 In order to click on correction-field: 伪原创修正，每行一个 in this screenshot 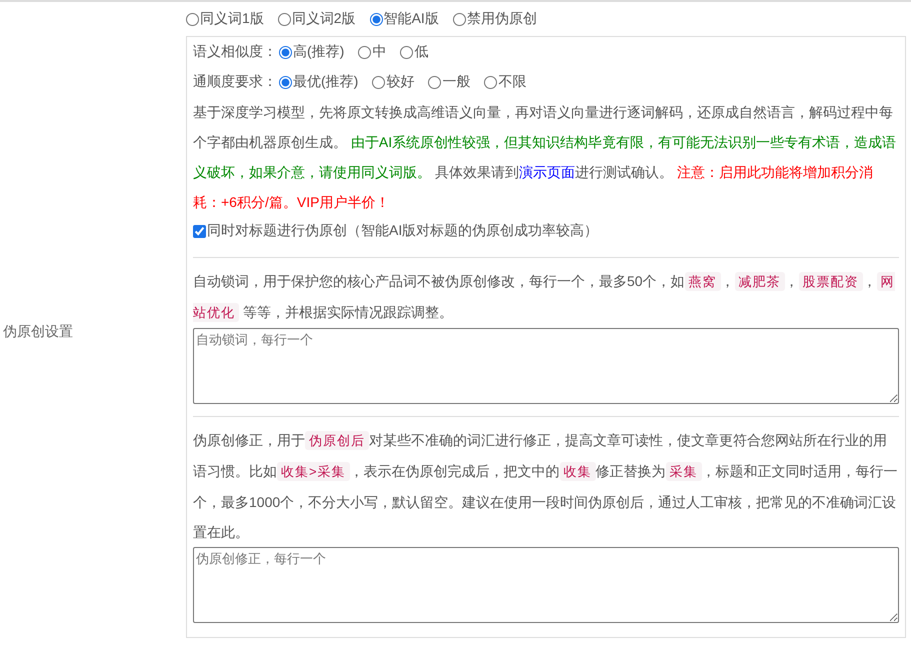, I will do `click(546, 585)`.